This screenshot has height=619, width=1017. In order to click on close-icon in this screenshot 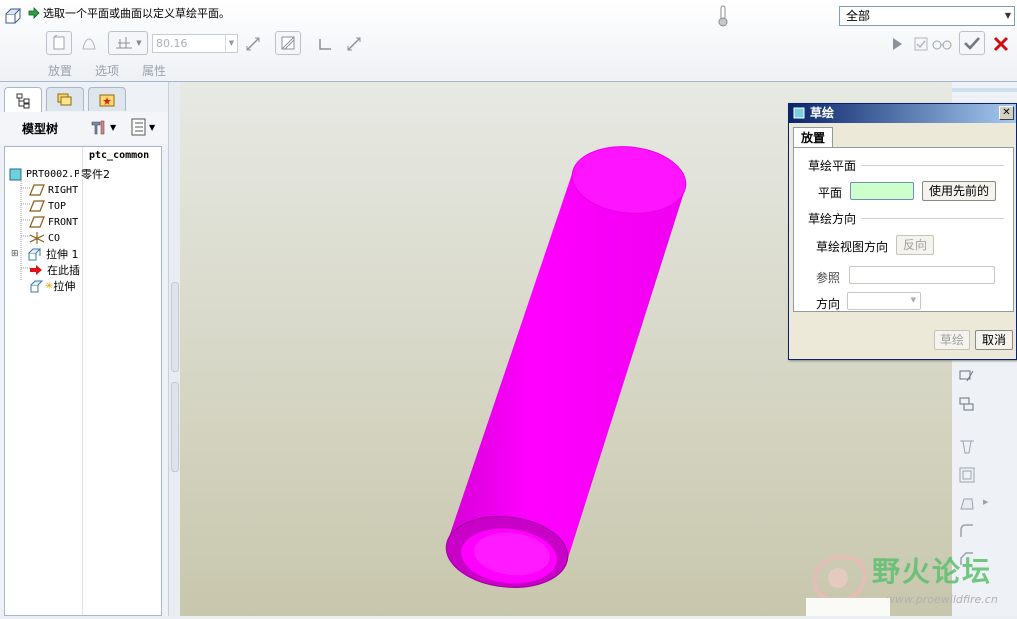, I will do `click(1001, 44)`.